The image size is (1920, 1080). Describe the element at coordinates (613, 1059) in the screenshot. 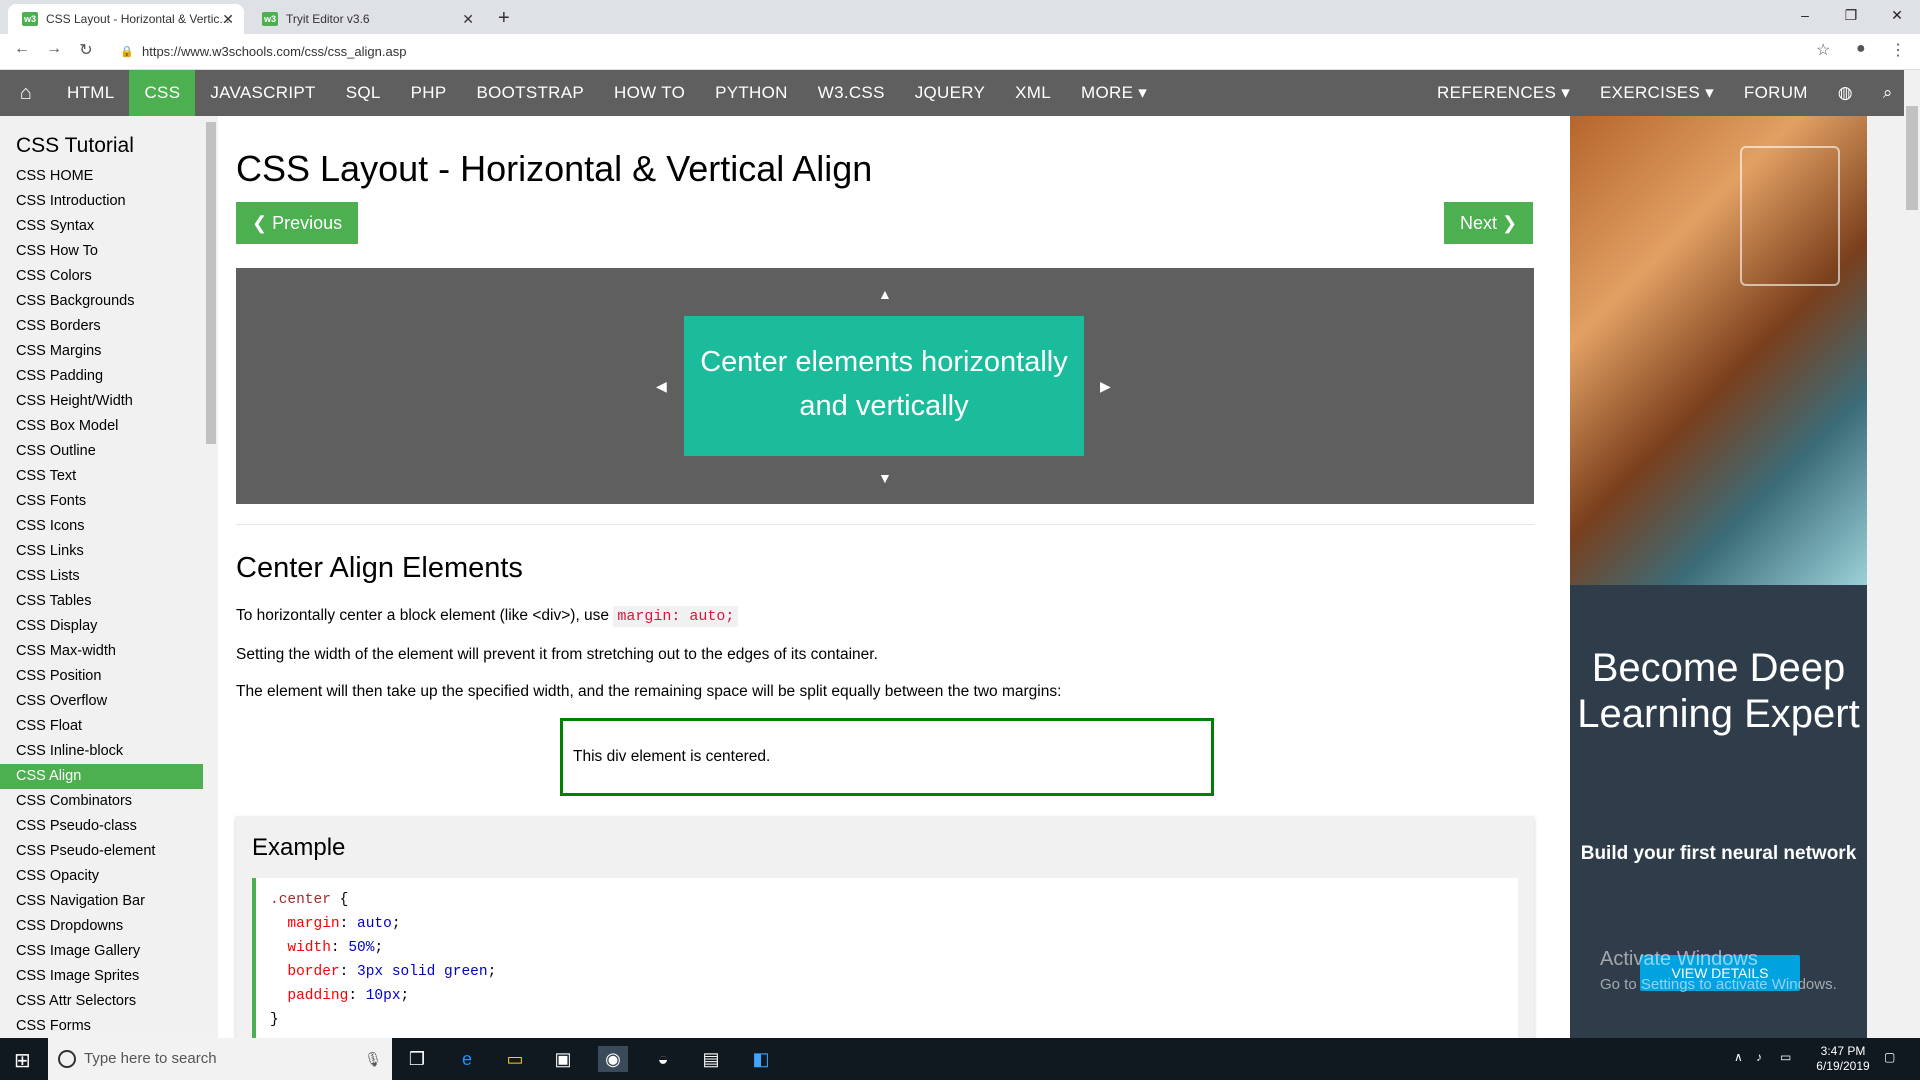

I see `chrome-icon: ◉` at that location.